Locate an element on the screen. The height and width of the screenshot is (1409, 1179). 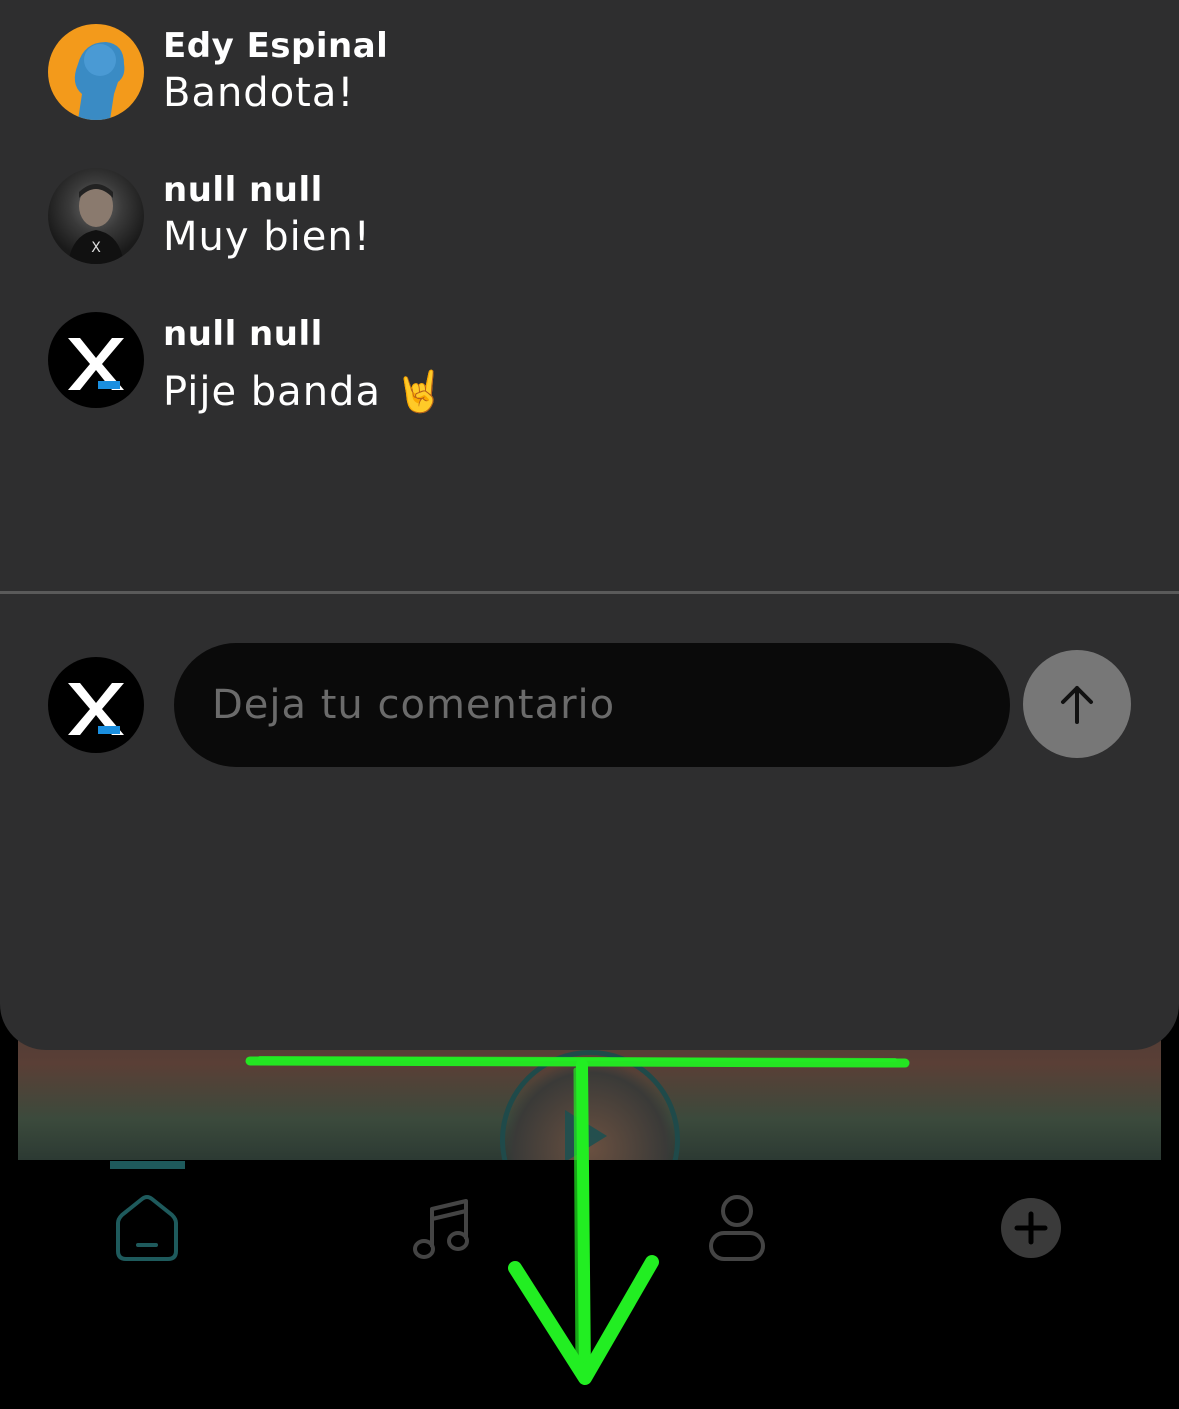
nav-music is located at coordinates (442, 1228).